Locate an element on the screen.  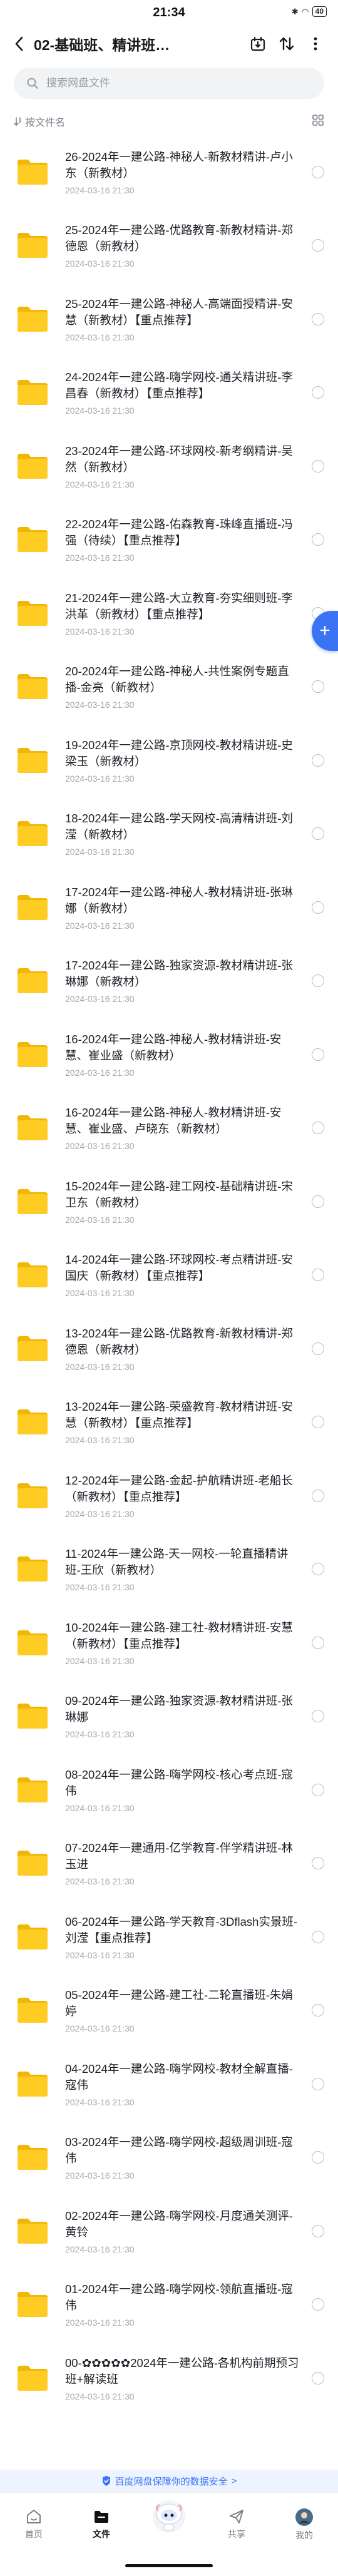
battery-icon: 40 is located at coordinates (319, 11).